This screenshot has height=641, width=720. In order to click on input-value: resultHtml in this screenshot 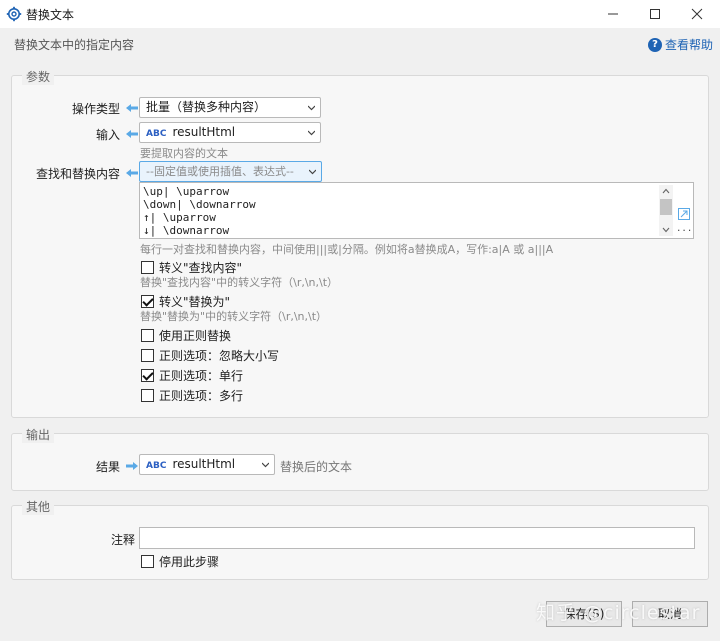, I will do `click(204, 132)`.